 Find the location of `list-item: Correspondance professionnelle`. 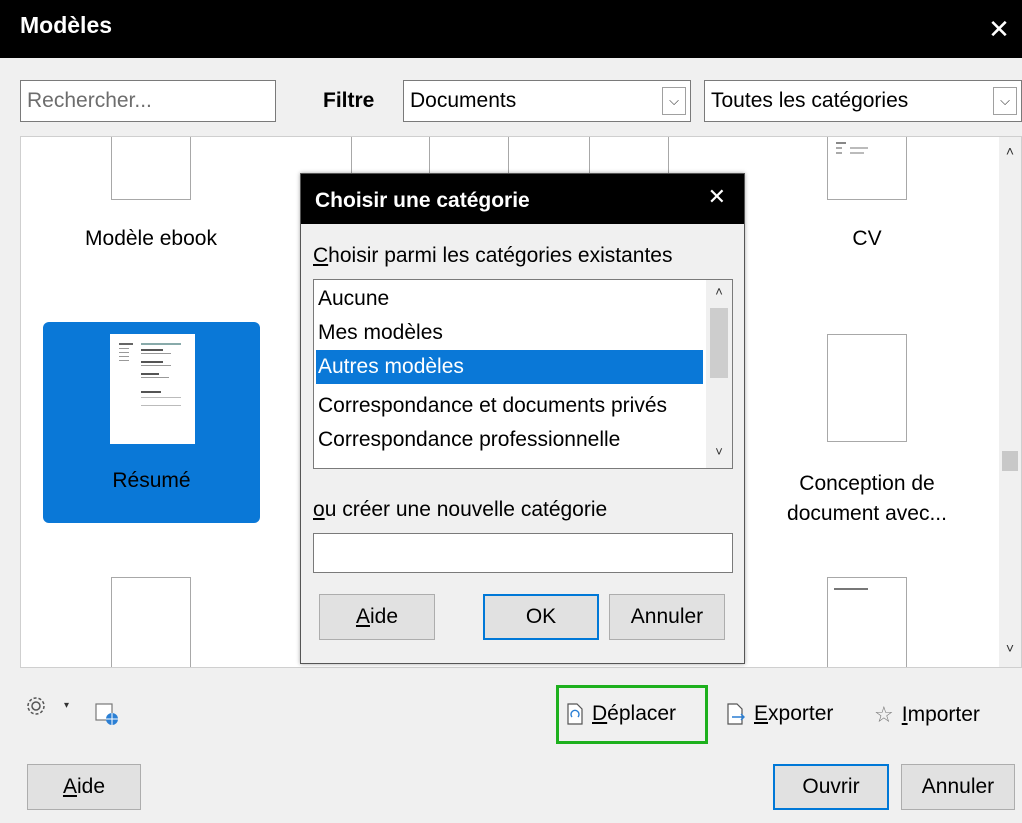

list-item: Correspondance professionnelle is located at coordinates (509, 440).